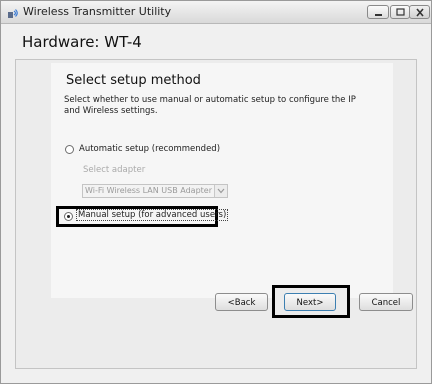 The width and height of the screenshot is (432, 384). Describe the element at coordinates (378, 12) in the screenshot. I see `minimize-button` at that location.